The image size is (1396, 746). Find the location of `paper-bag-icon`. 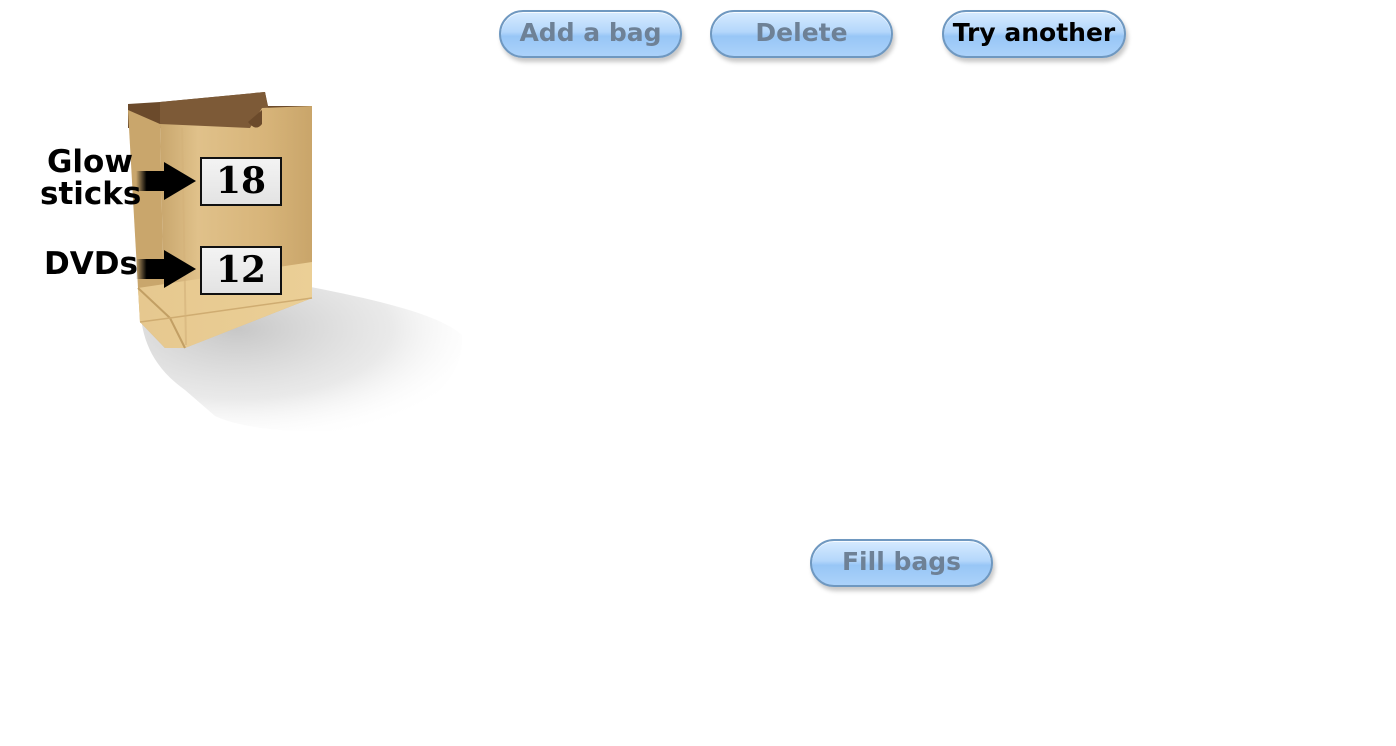

paper-bag-icon is located at coordinates (295, 262).